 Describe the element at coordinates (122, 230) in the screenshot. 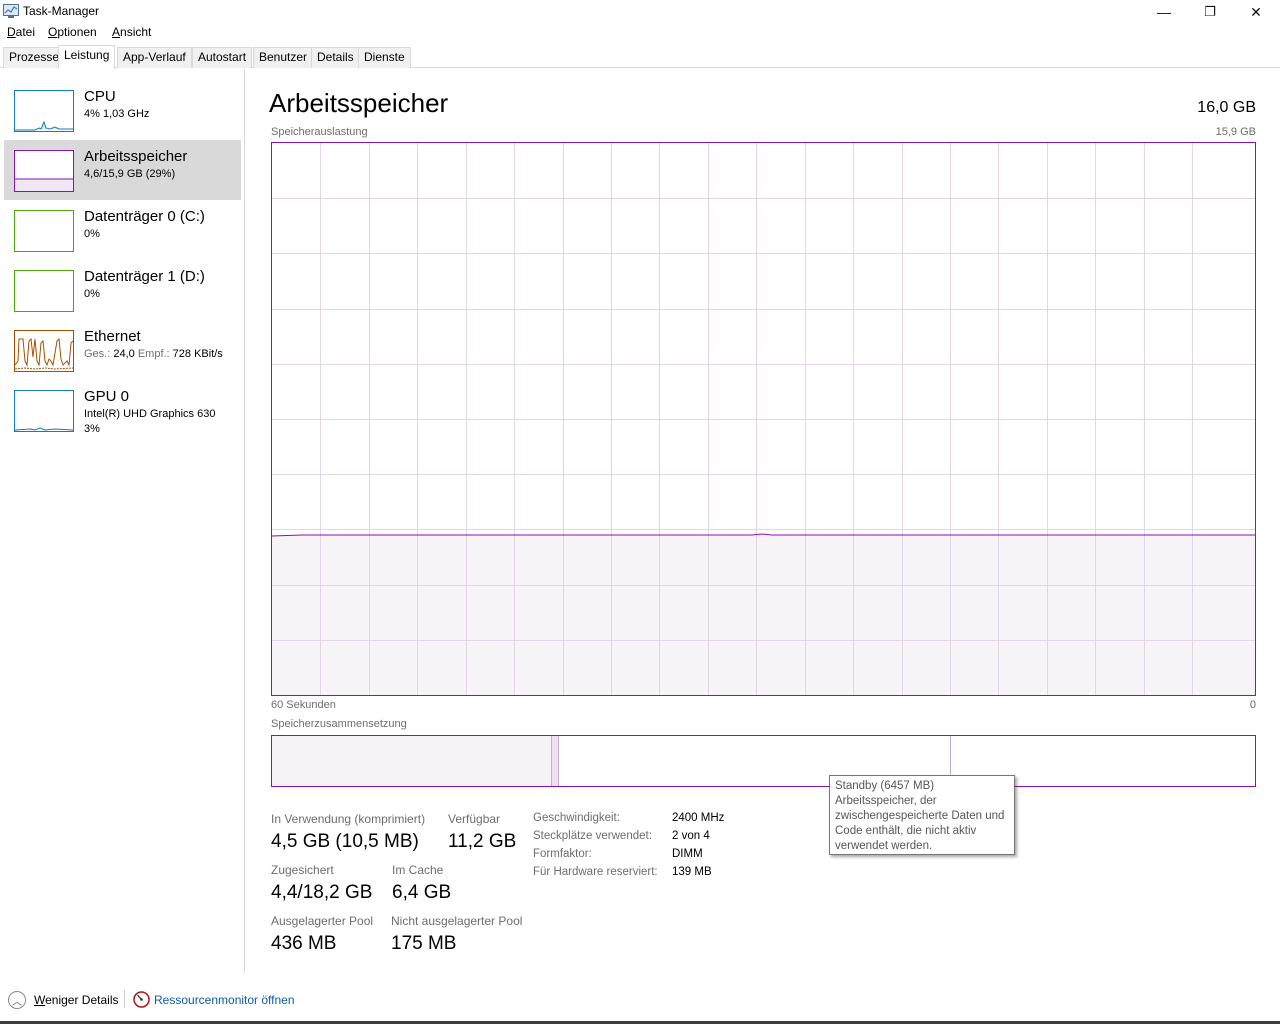

I see `sidebar-item-disk-0: Datenträger 0 (C:) 0%` at that location.